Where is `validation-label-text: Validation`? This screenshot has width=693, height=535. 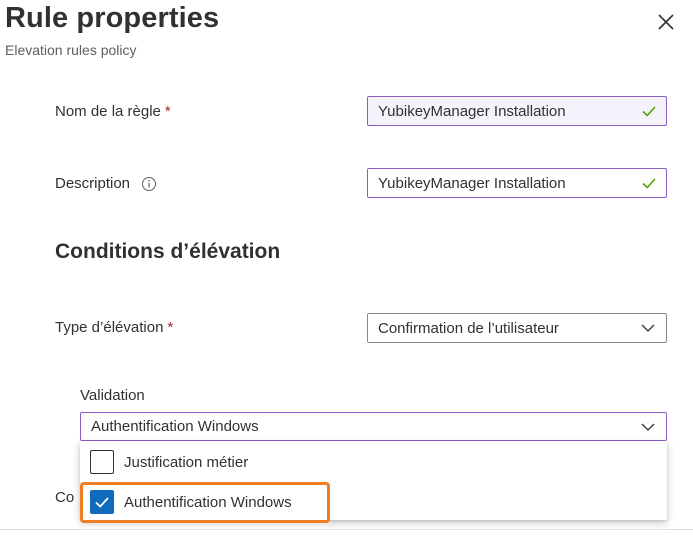 validation-label-text: Validation is located at coordinates (112, 395).